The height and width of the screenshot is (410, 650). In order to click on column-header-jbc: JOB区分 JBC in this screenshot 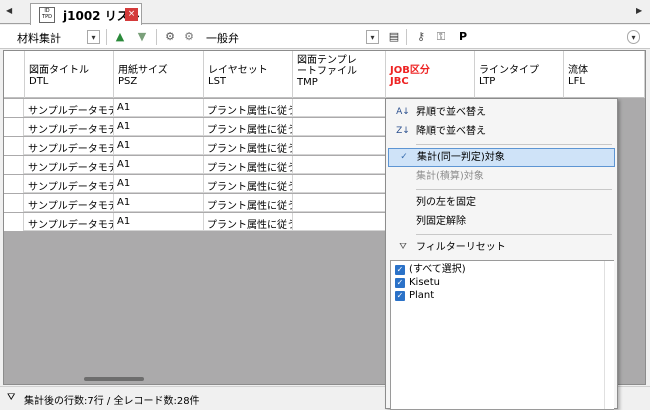, I will do `click(430, 74)`.